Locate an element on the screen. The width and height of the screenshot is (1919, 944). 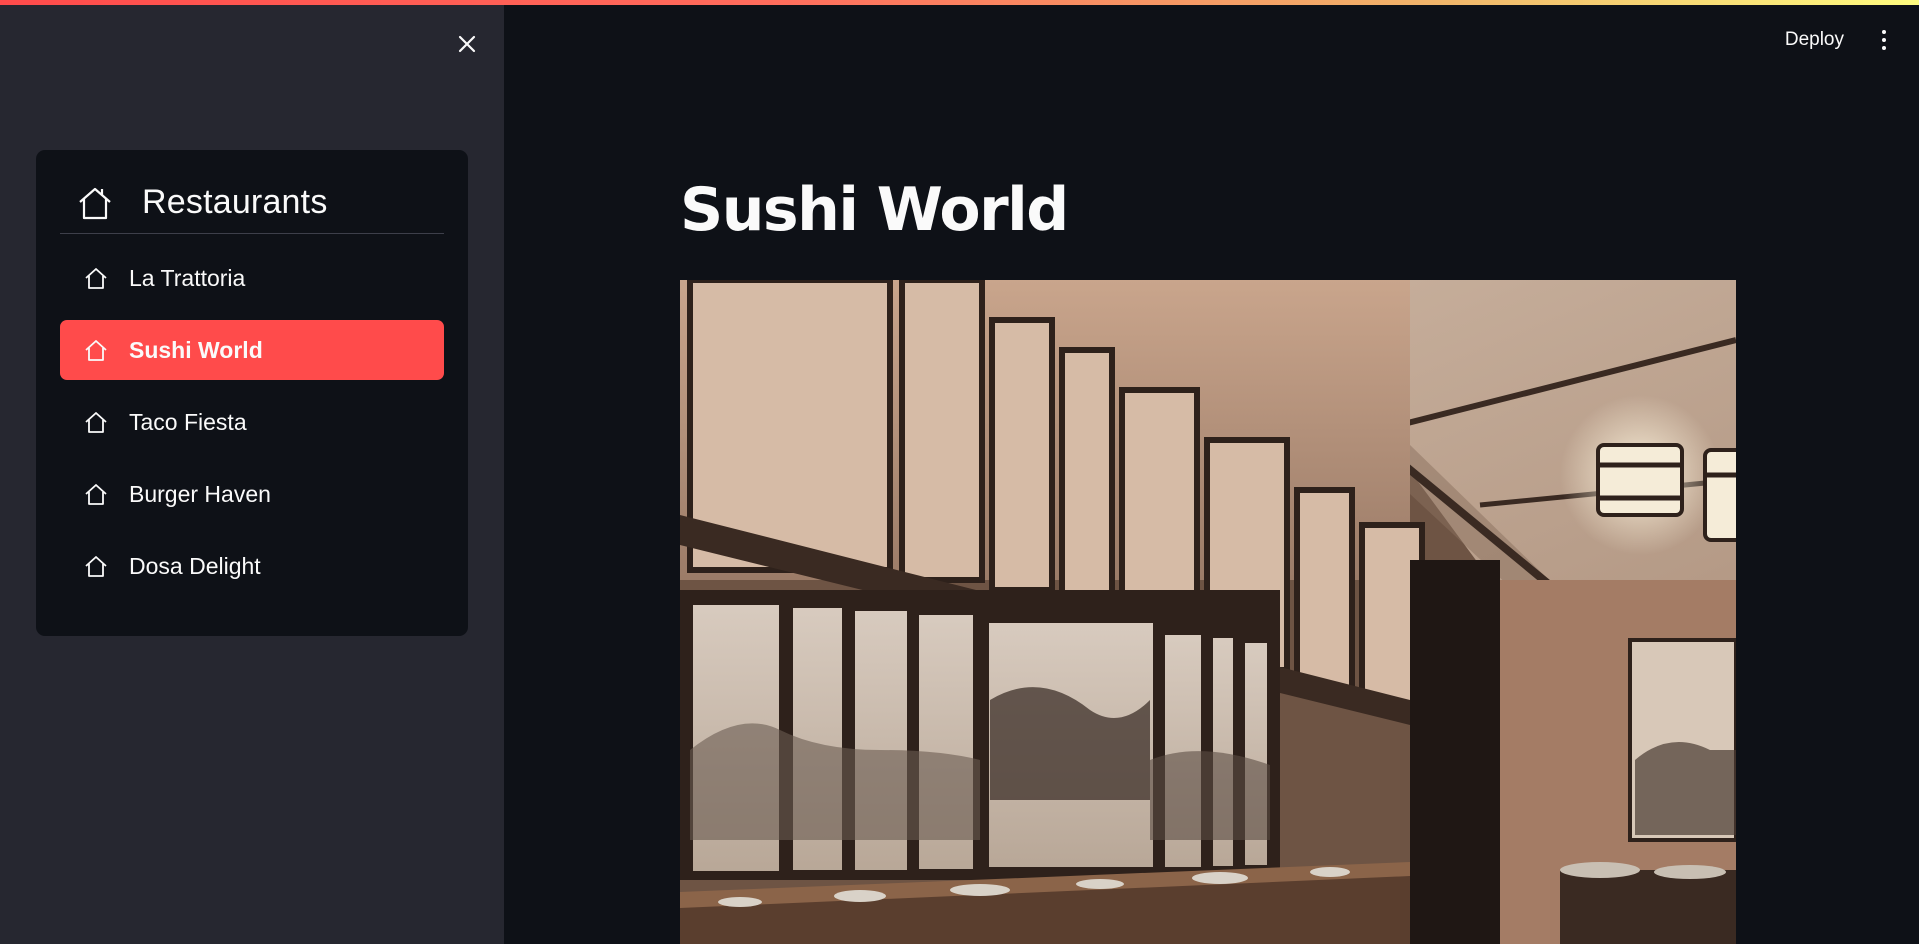
close-sidebar-button is located at coordinates (467, 44).